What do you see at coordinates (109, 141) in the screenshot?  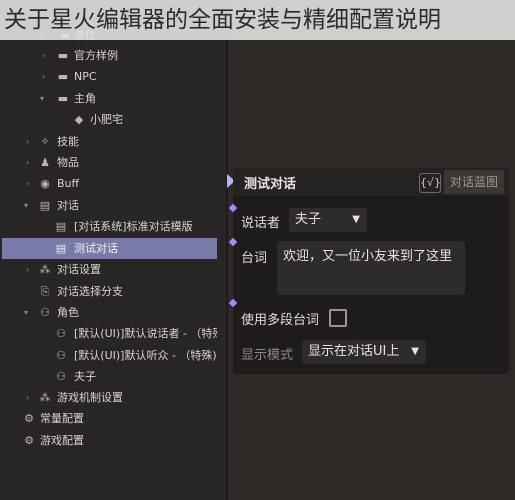 I see `tree-item-skills: › ✧ 技能` at bounding box center [109, 141].